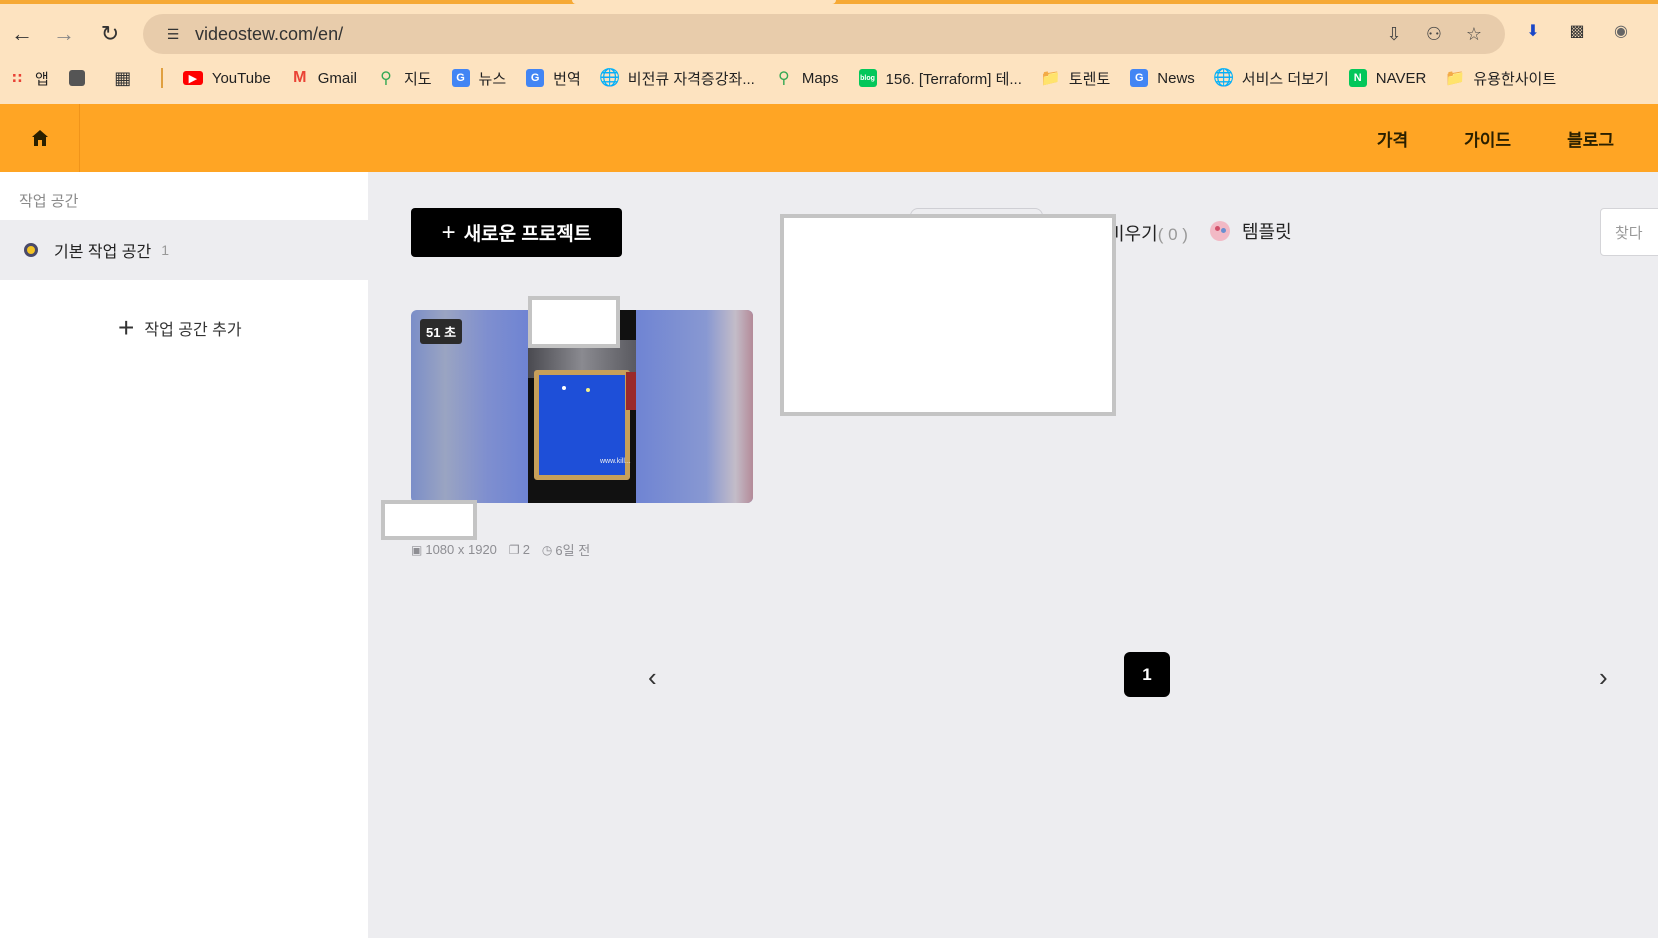 The width and height of the screenshot is (1658, 938). I want to click on header-nav: 가격 가이드 블로그, so click(1495, 138).